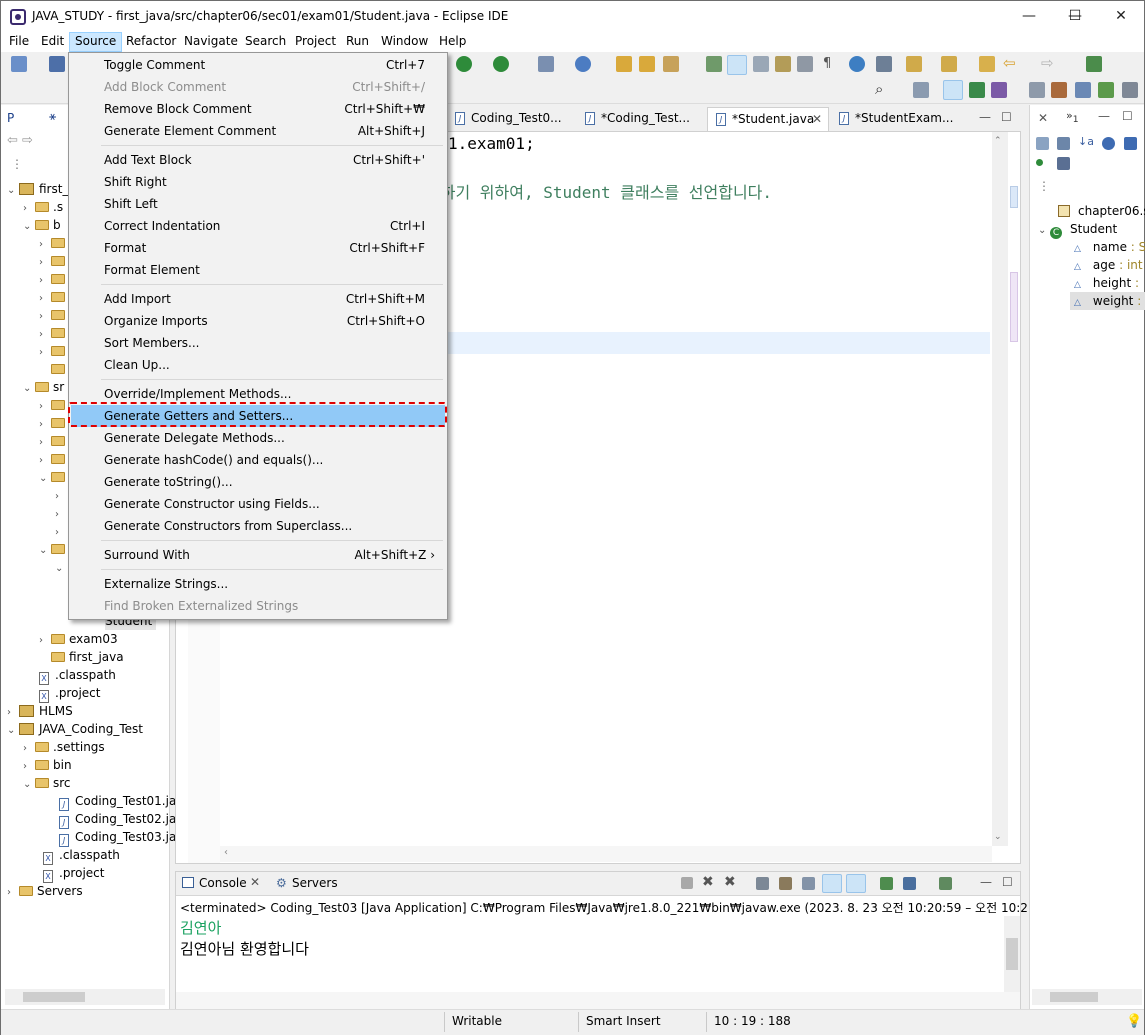  Describe the element at coordinates (42, 225) in the screenshot. I see `tree-item: ⌄ b` at that location.